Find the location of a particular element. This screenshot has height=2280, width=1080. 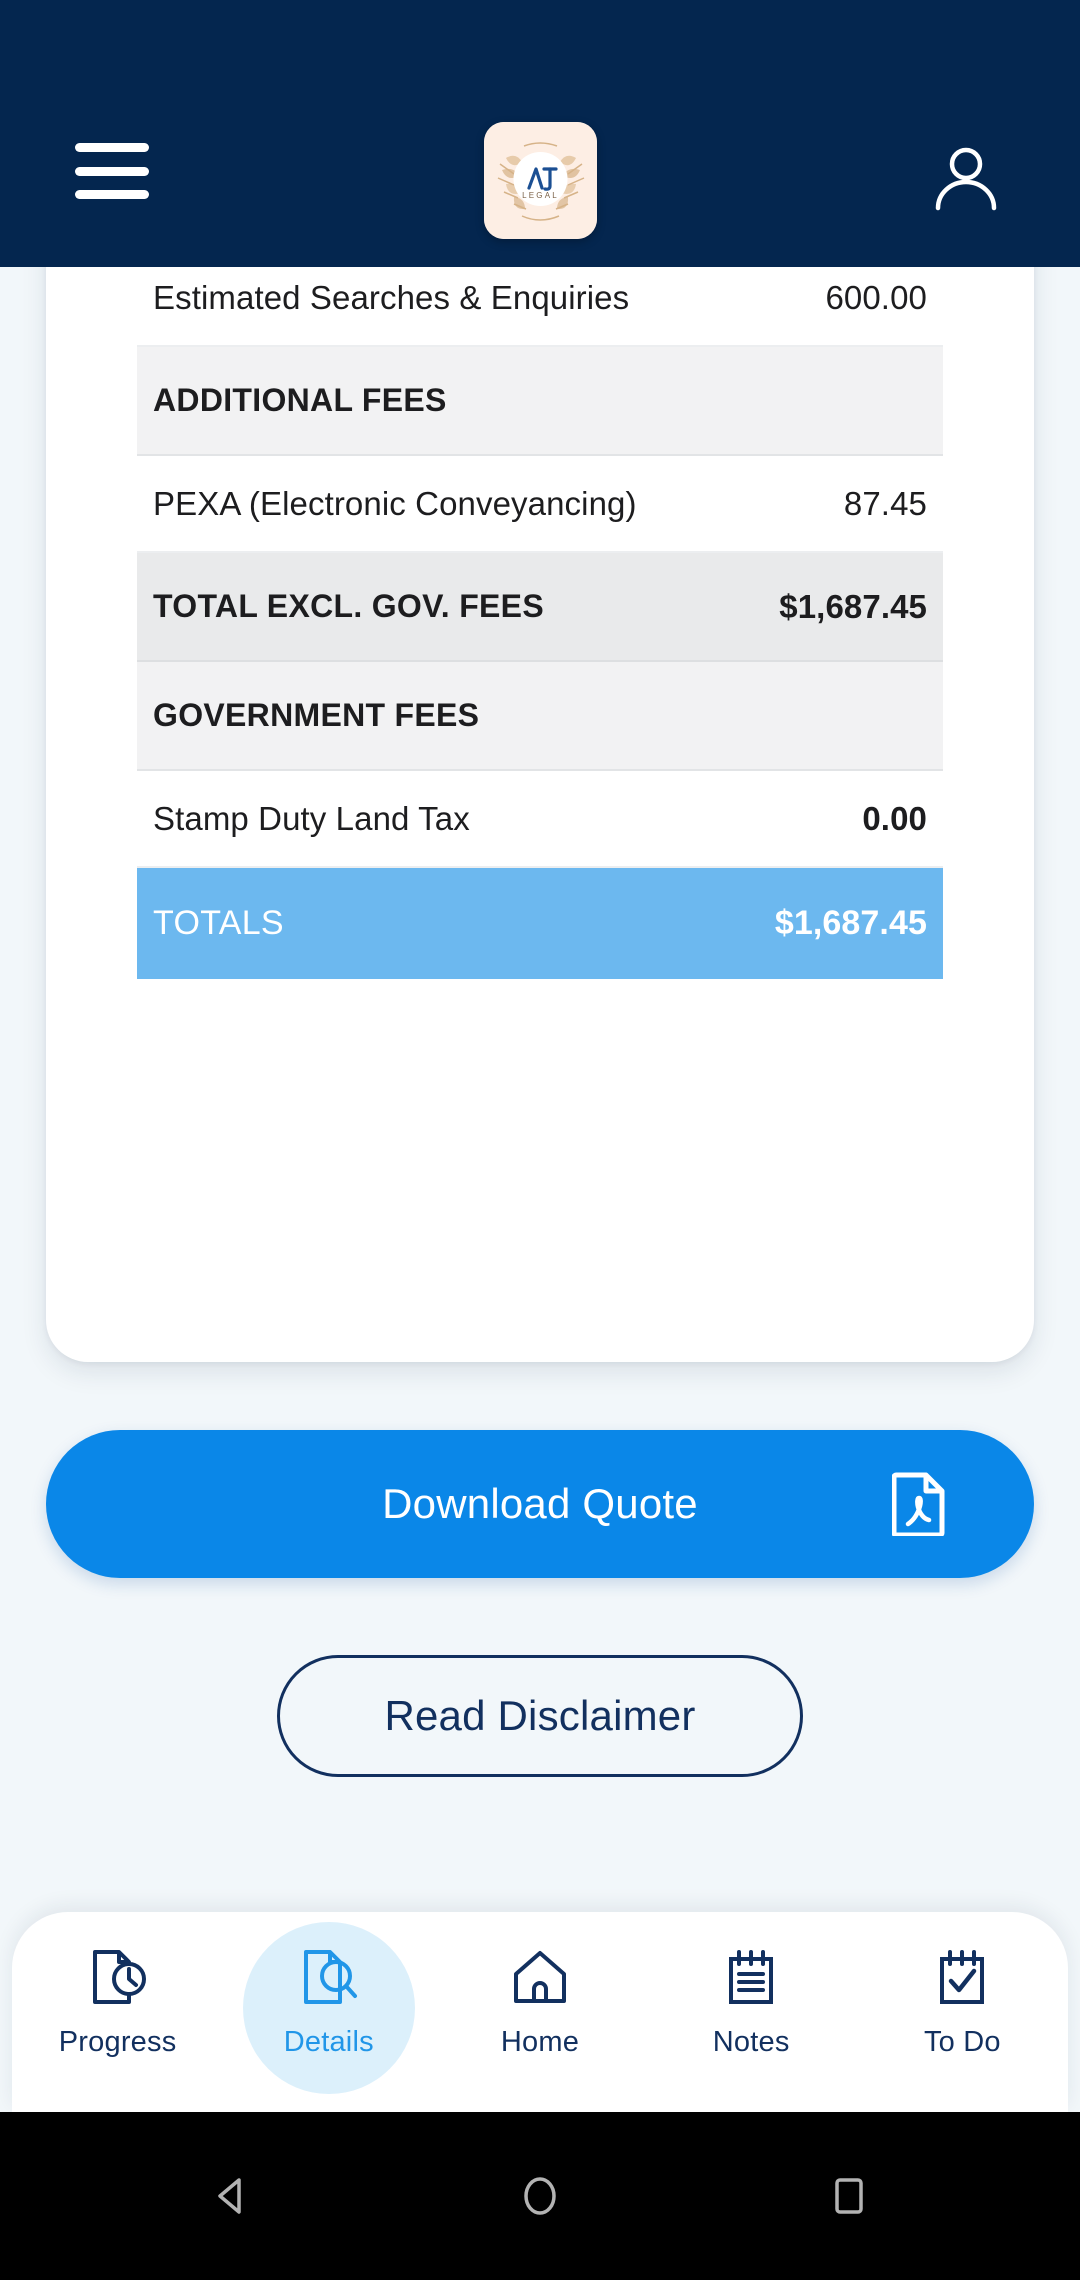

recents-square-icon is located at coordinates (849, 2196).